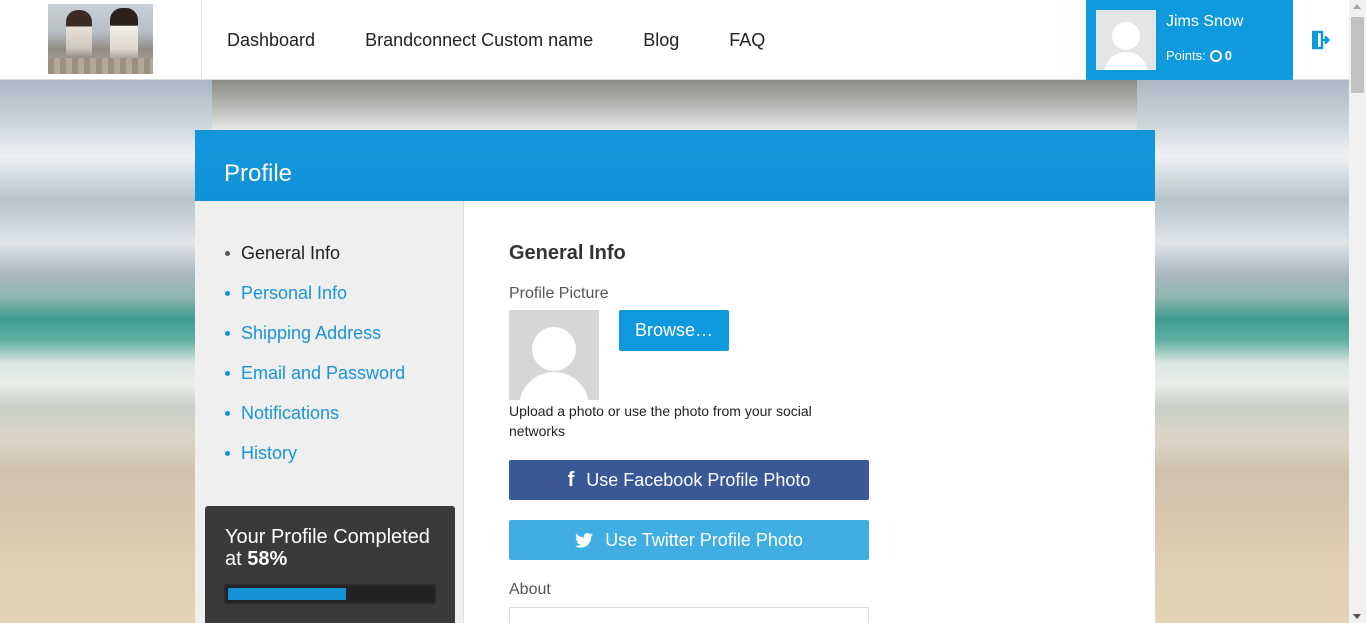 The image size is (1366, 623). Describe the element at coordinates (1357, 6) in the screenshot. I see `scroll-up-arrow-icon` at that location.